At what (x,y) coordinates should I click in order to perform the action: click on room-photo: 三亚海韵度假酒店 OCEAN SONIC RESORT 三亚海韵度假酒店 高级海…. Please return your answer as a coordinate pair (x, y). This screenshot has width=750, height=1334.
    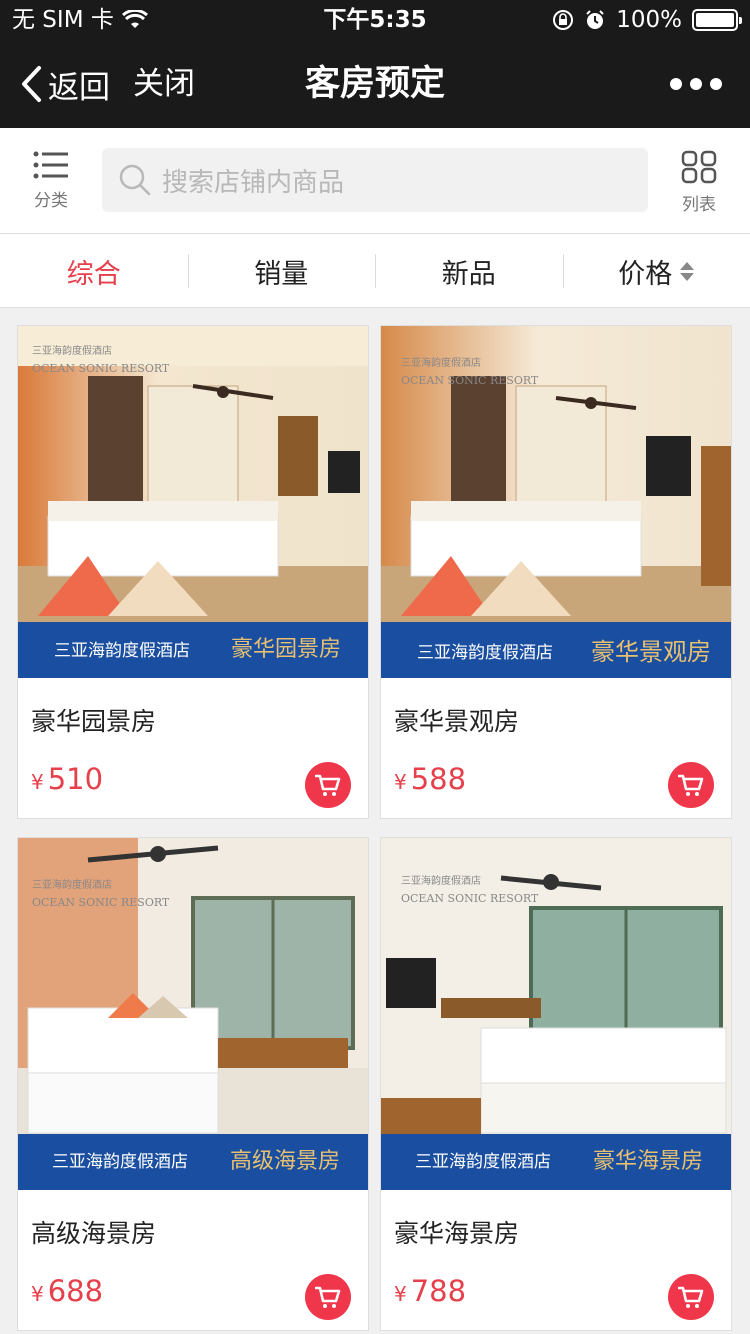
    Looking at the image, I should click on (193, 1014).